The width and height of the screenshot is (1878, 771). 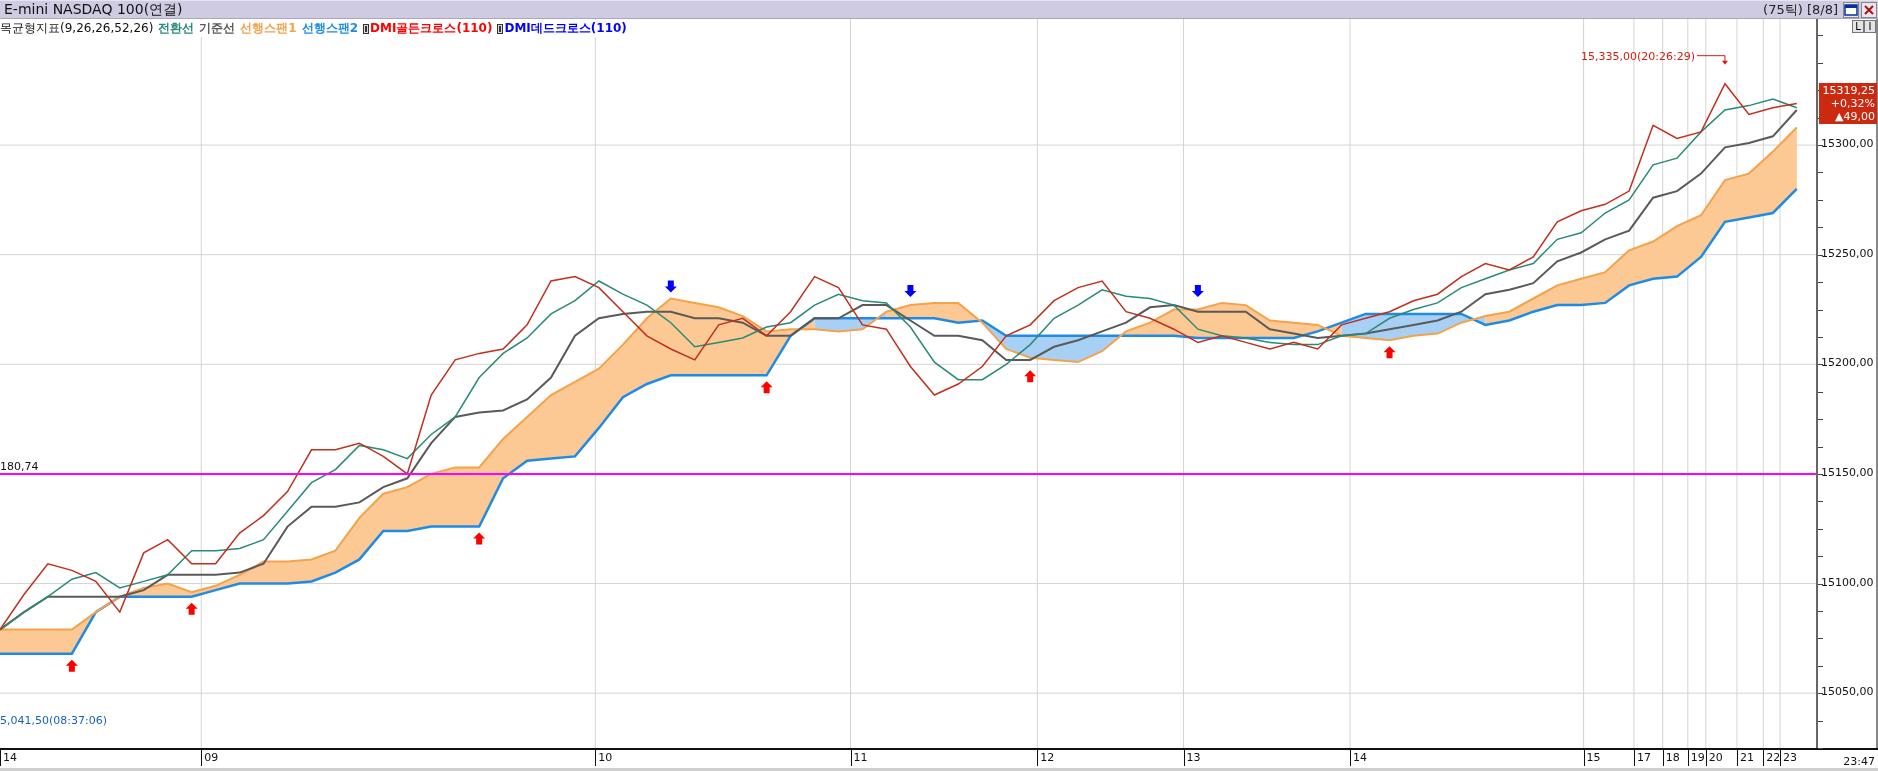 I want to click on close-icon, so click(x=1869, y=9).